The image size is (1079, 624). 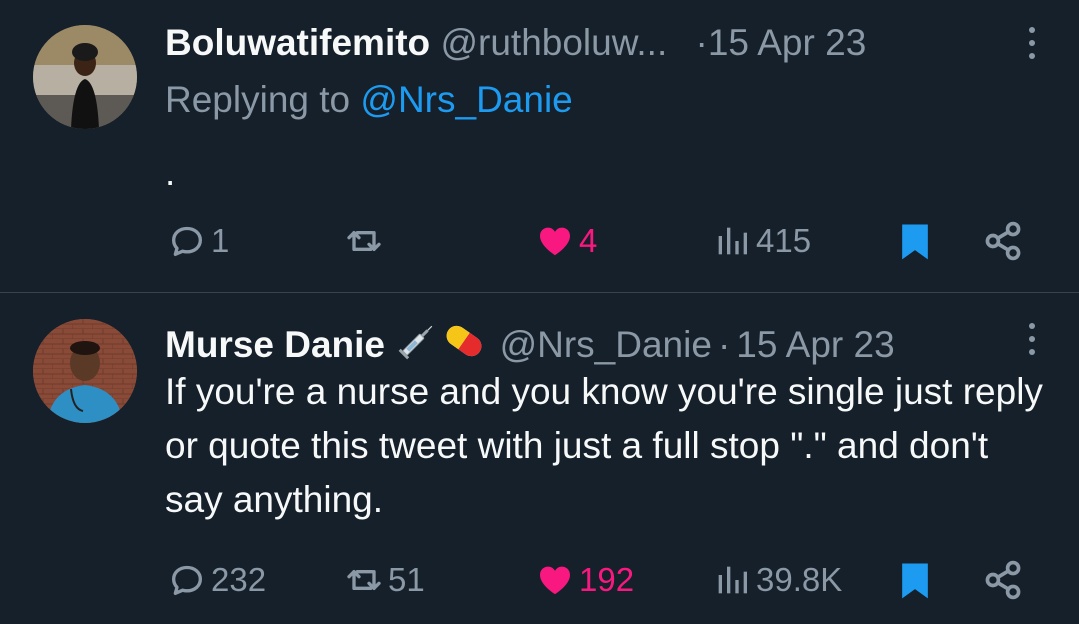 I want to click on display-name: Boluwatifemito, so click(x=297, y=42).